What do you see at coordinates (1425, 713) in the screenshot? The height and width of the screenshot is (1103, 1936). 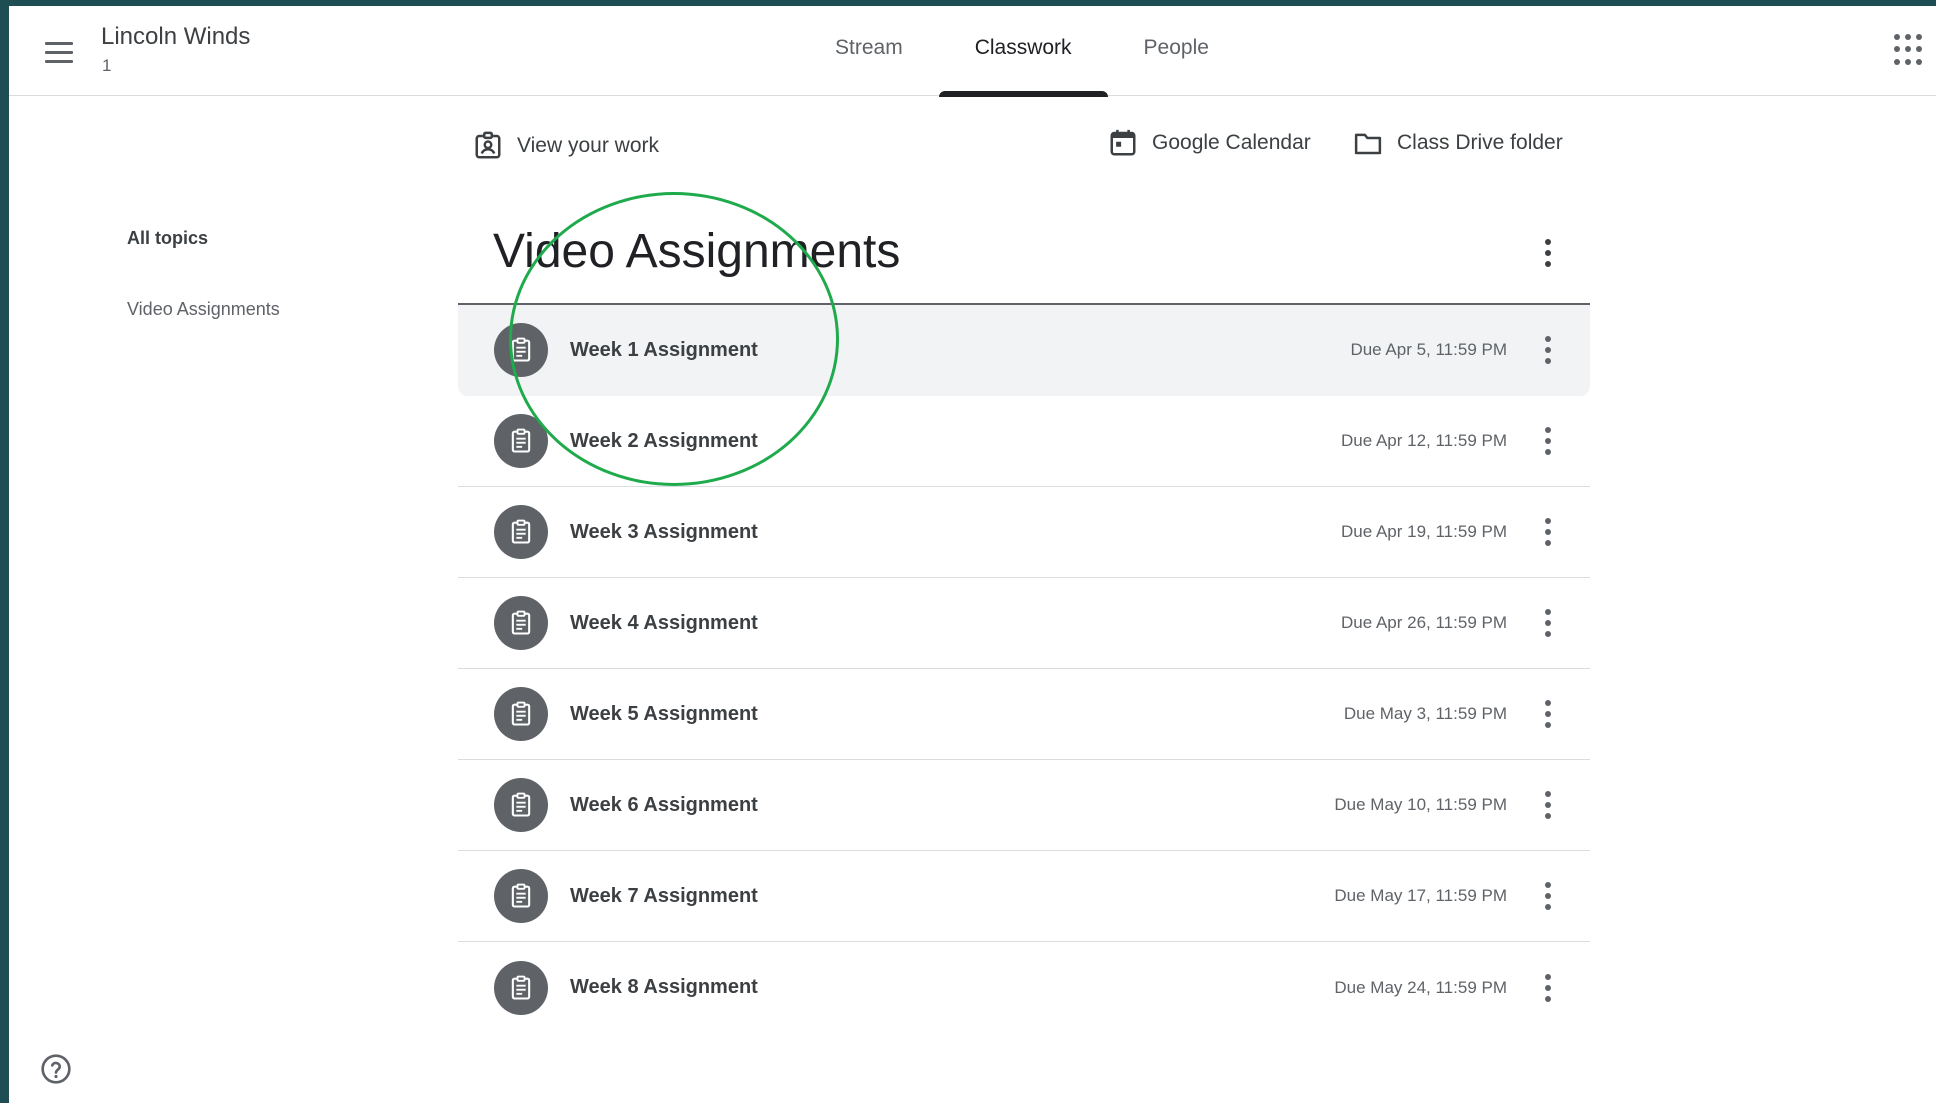 I see `assignment-due: Due May 3, 11:59 PM` at bounding box center [1425, 713].